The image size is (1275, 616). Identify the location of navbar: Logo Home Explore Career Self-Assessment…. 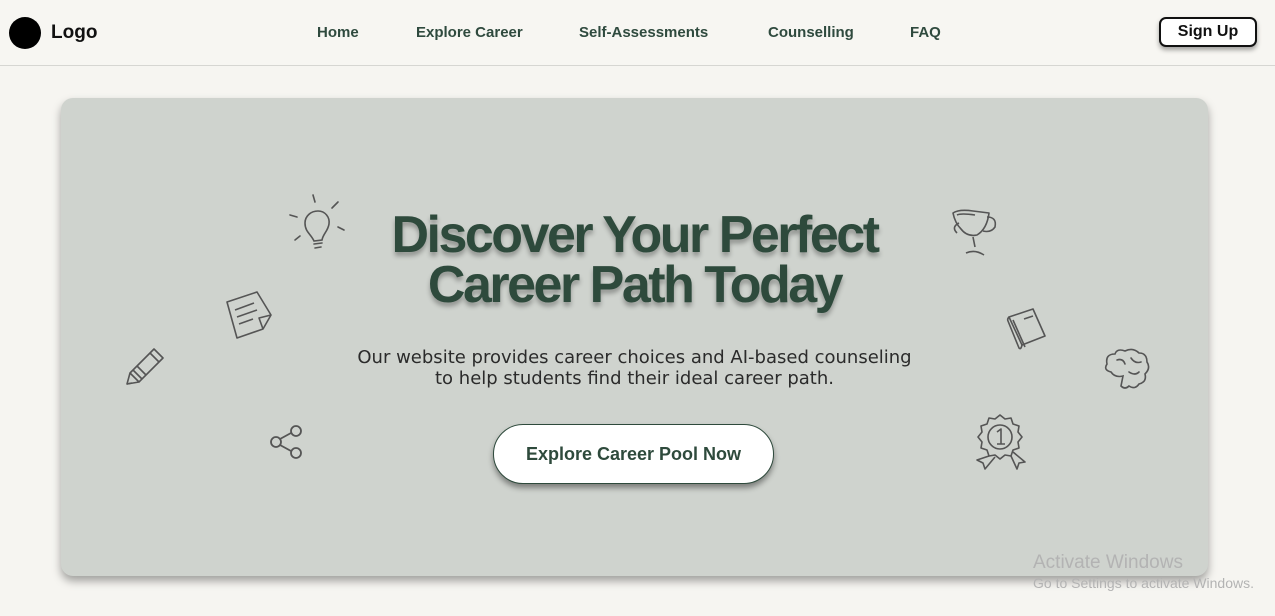
(637, 33).